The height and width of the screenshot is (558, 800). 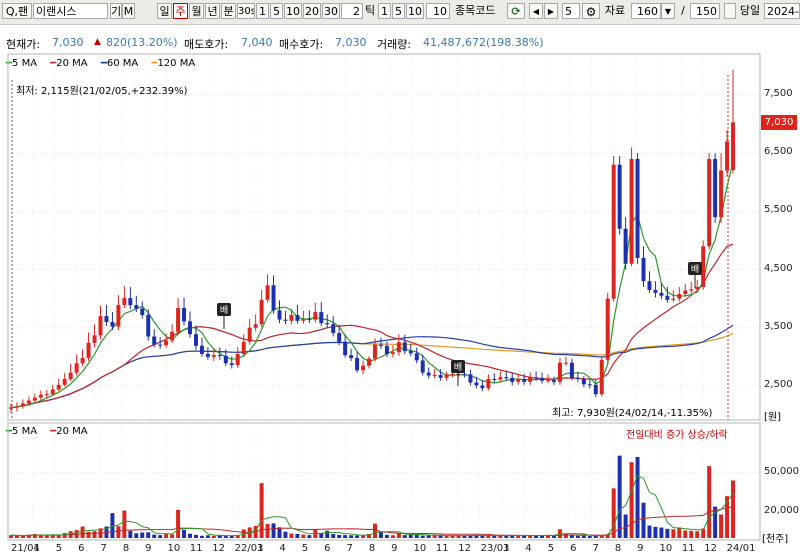 I want to click on time-tick-label: 11, so click(x=442, y=548).